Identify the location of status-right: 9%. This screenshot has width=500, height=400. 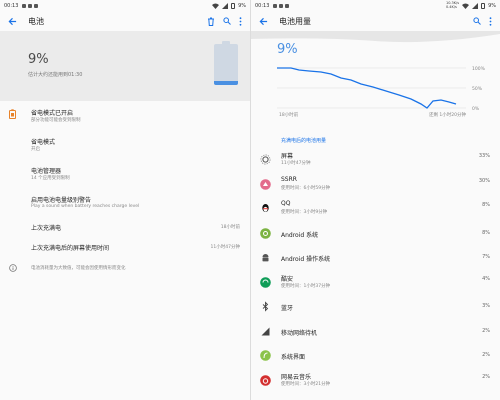
(229, 5).